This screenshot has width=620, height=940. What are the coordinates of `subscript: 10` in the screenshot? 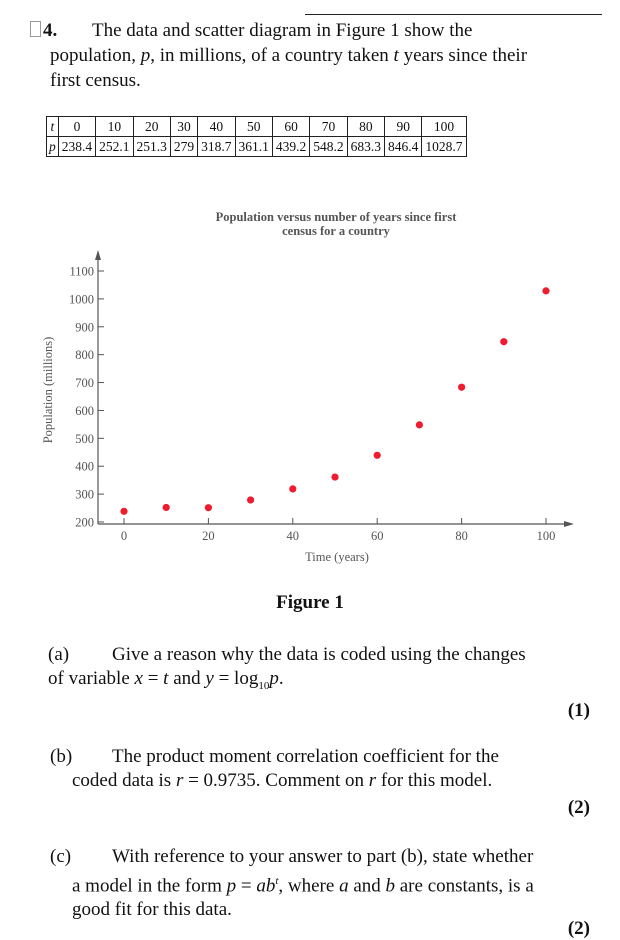 It's located at (264, 685).